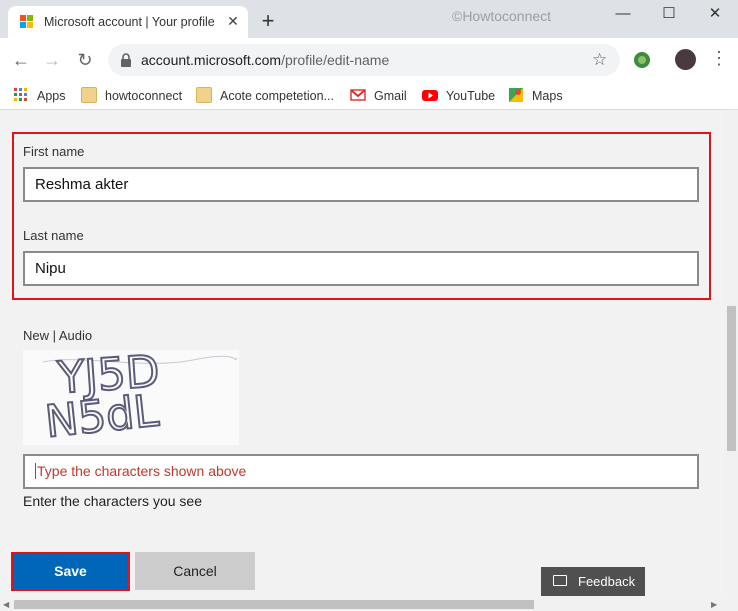 The image size is (738, 611). I want to click on apps-grid-icon, so click(20, 94).